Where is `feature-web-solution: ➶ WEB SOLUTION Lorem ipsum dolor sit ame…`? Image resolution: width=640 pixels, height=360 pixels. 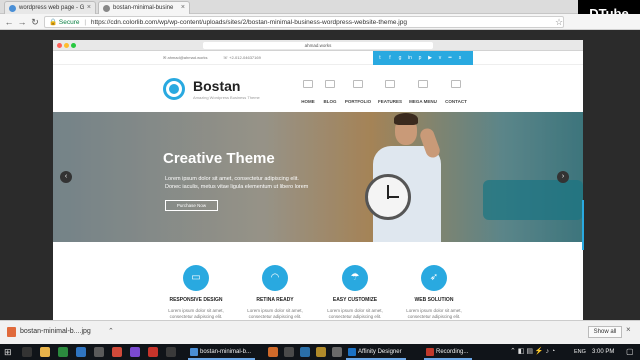 feature-web-solution: ➶ WEB SOLUTION Lorem ipsum dolor sit ame… is located at coordinates (434, 292).